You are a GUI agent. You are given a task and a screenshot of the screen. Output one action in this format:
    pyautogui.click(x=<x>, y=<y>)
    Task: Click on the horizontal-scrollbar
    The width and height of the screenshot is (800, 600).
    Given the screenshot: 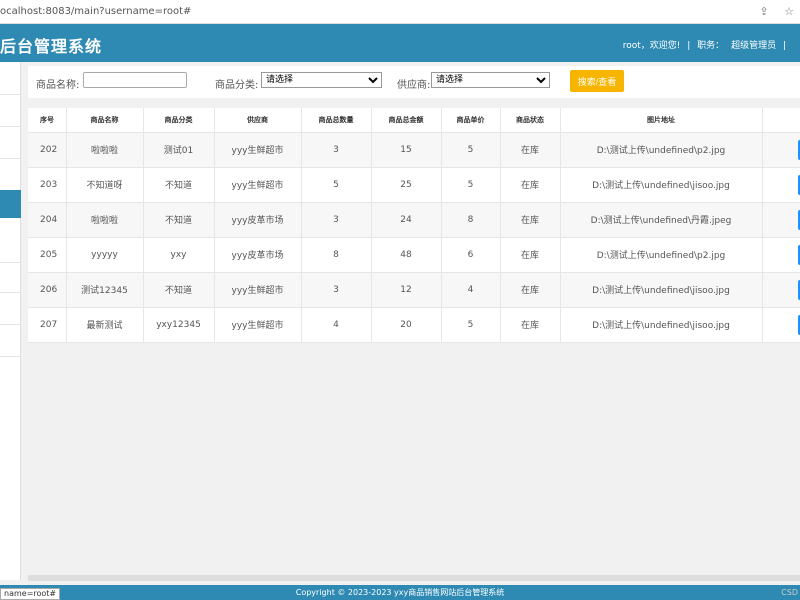 What is the action you would take?
    pyautogui.click(x=414, y=578)
    